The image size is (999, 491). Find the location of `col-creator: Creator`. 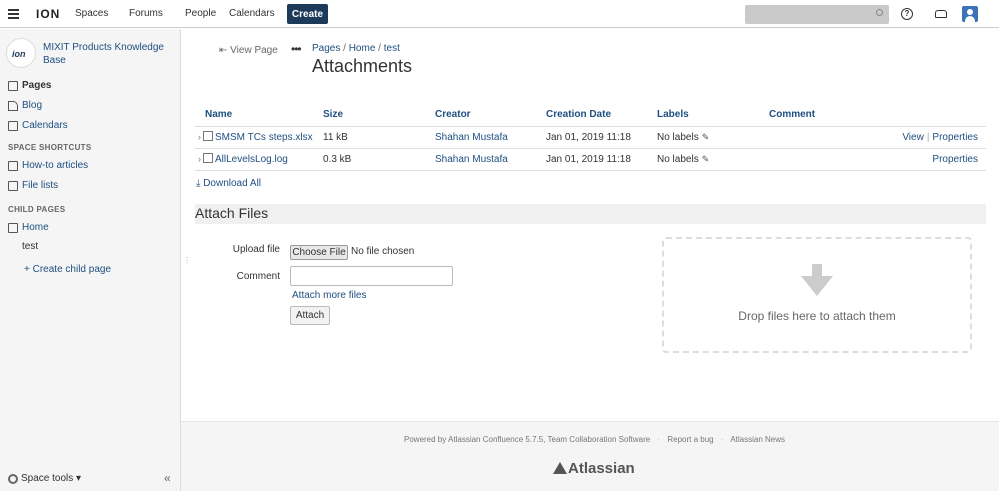

col-creator: Creator is located at coordinates (480, 115).